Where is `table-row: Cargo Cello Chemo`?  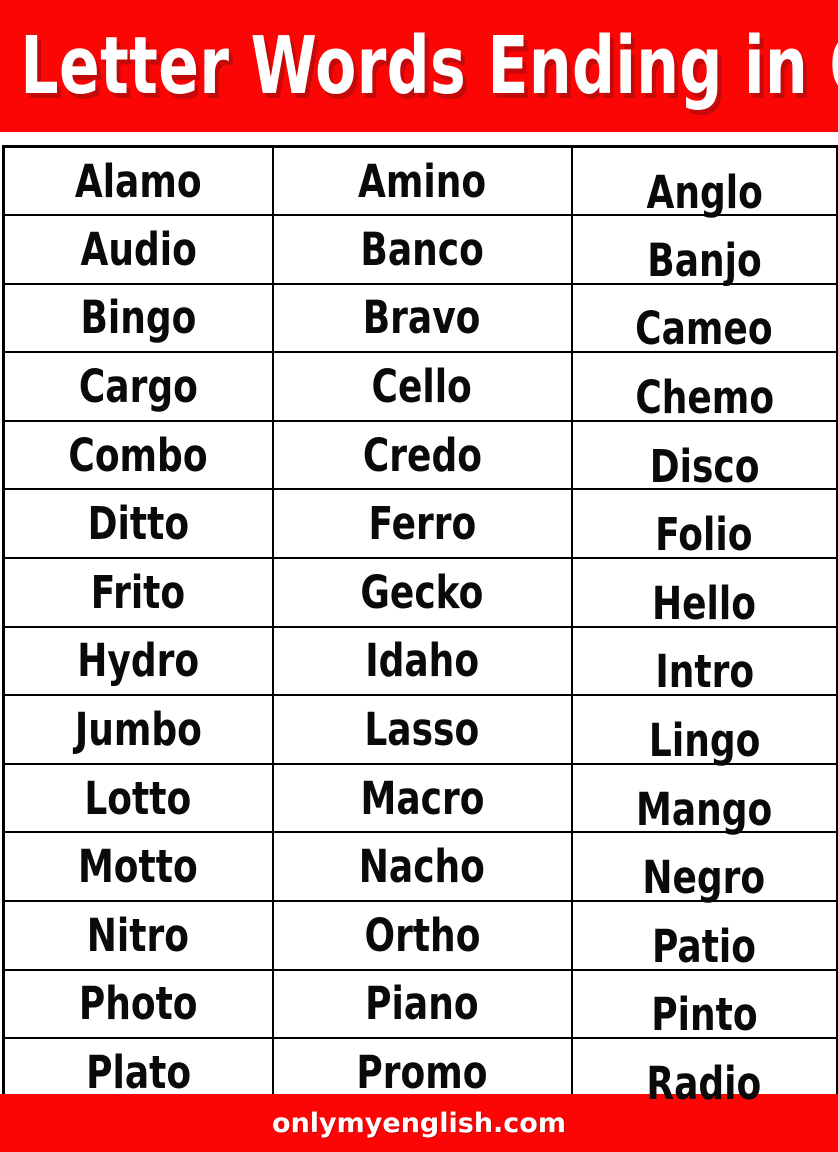 table-row: Cargo Cello Chemo is located at coordinates (420, 388).